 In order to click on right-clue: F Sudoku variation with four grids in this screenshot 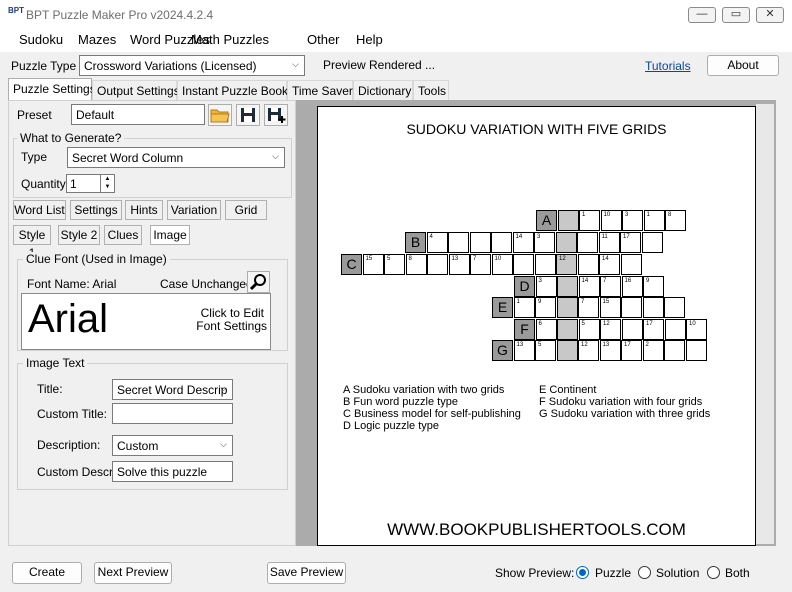, I will do `click(621, 402)`.